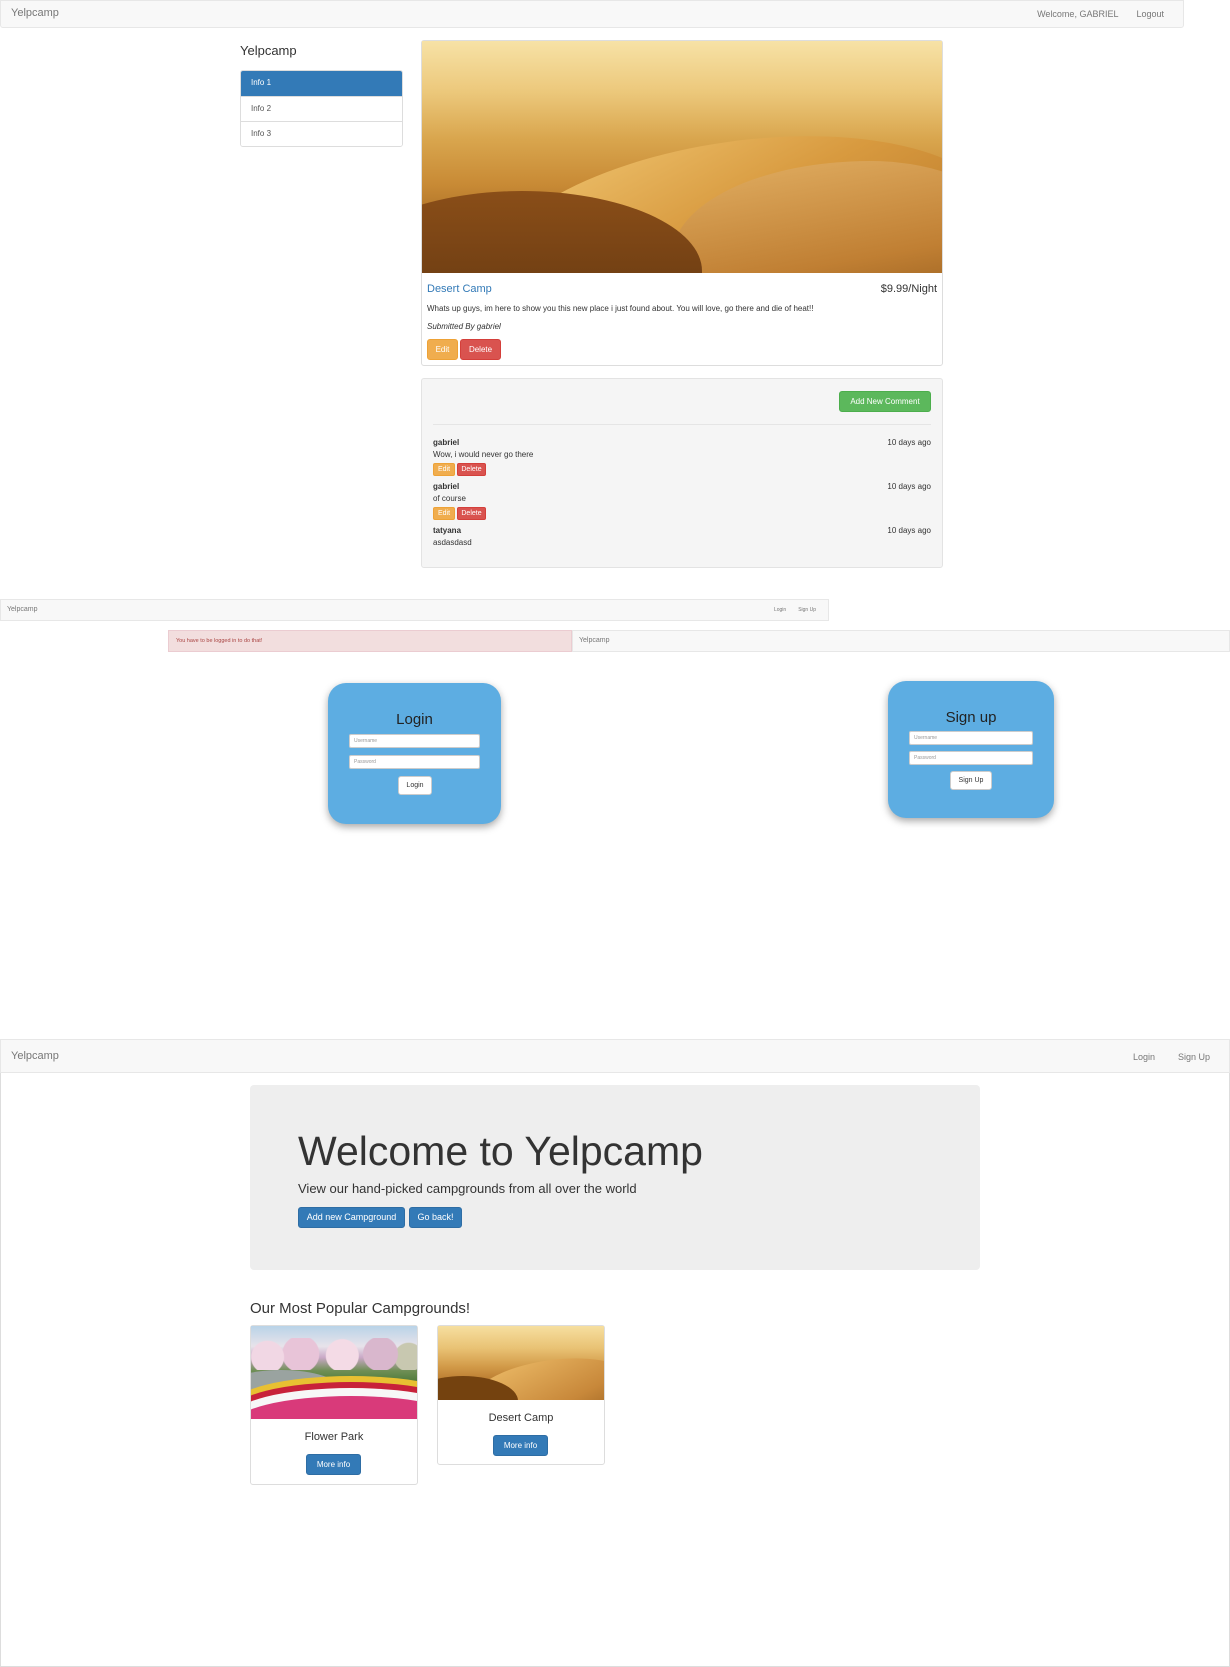 The height and width of the screenshot is (1667, 1230). Describe the element at coordinates (442, 349) in the screenshot. I see `edit-campground-button: Edit` at that location.